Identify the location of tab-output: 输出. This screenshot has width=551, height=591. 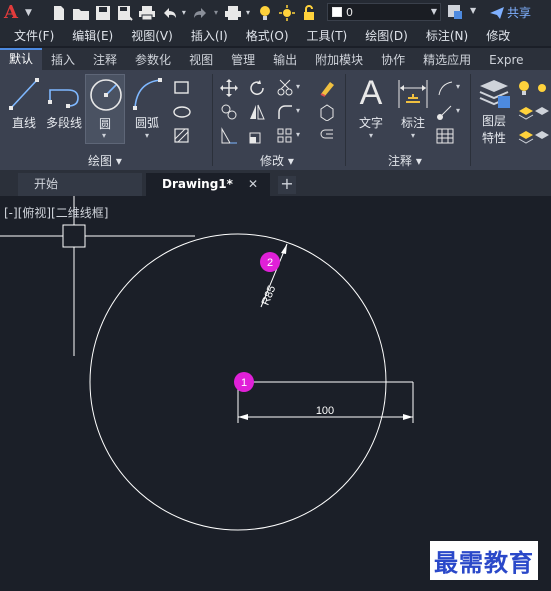
(285, 60).